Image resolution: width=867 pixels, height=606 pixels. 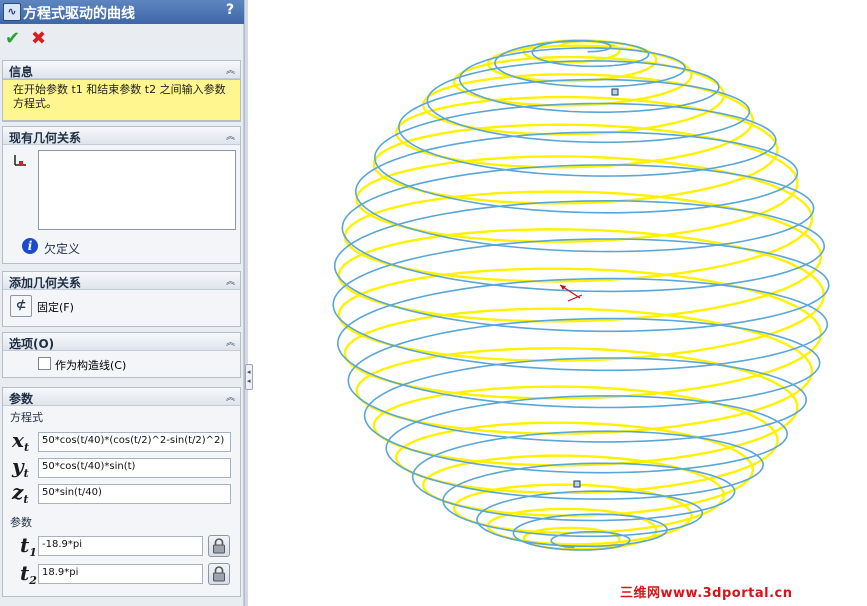 I want to click on equation-curve-icon: ∿, so click(x=12, y=12).